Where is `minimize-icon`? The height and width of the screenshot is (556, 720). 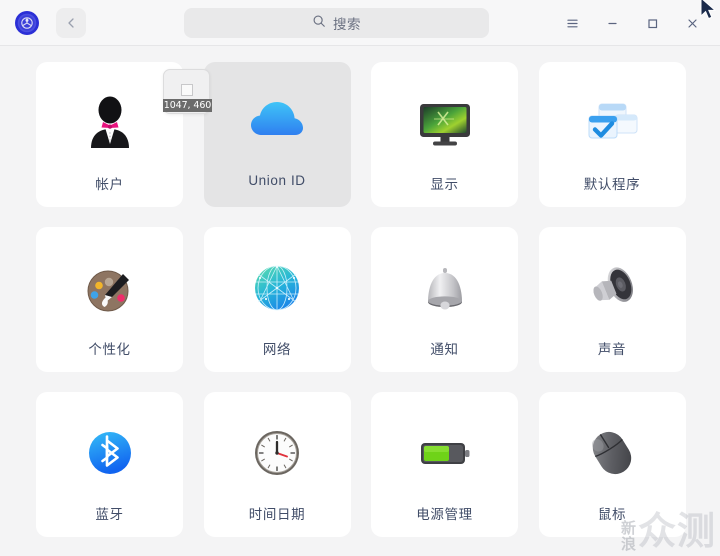
minimize-icon is located at coordinates (612, 23).